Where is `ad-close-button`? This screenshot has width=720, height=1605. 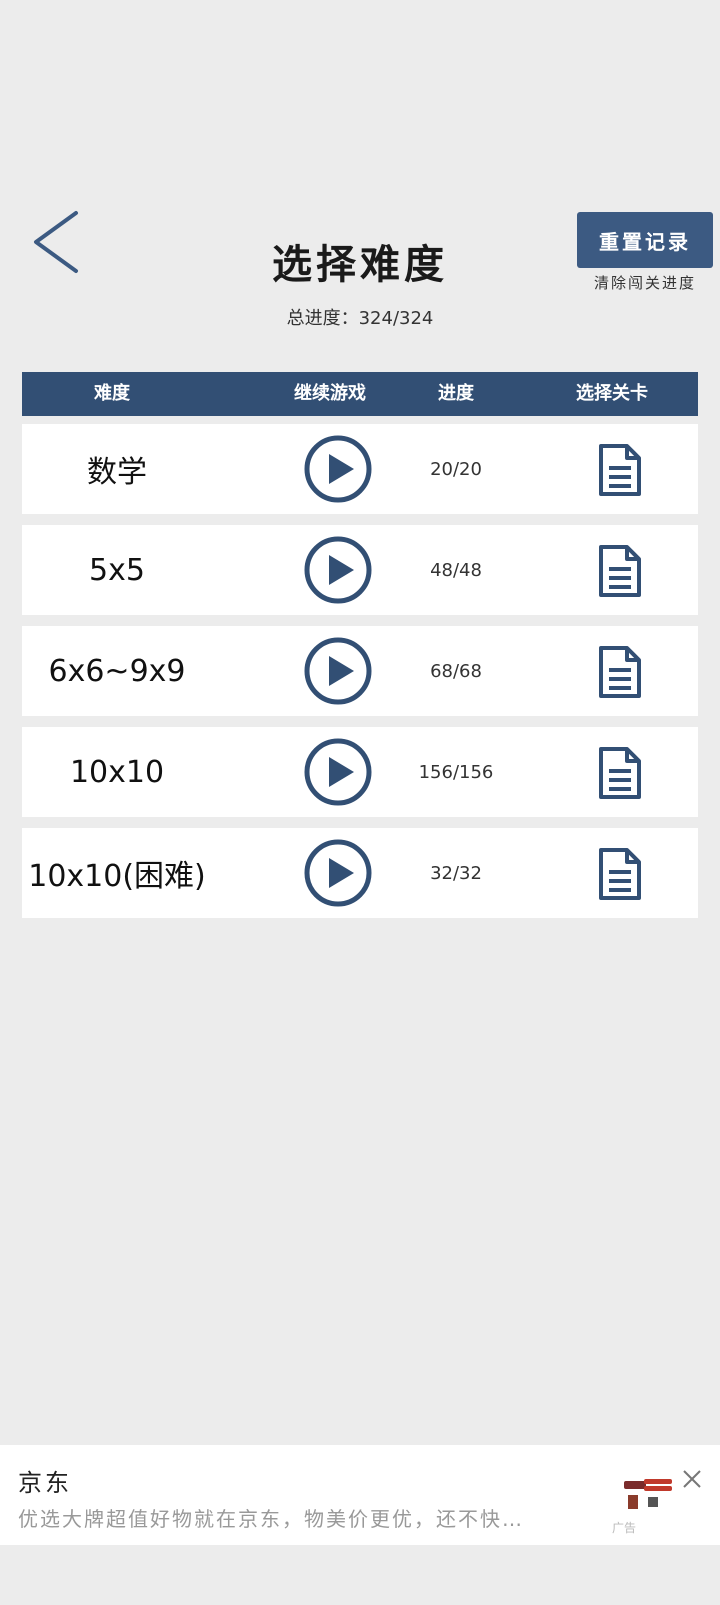
ad-close-button is located at coordinates (692, 1479).